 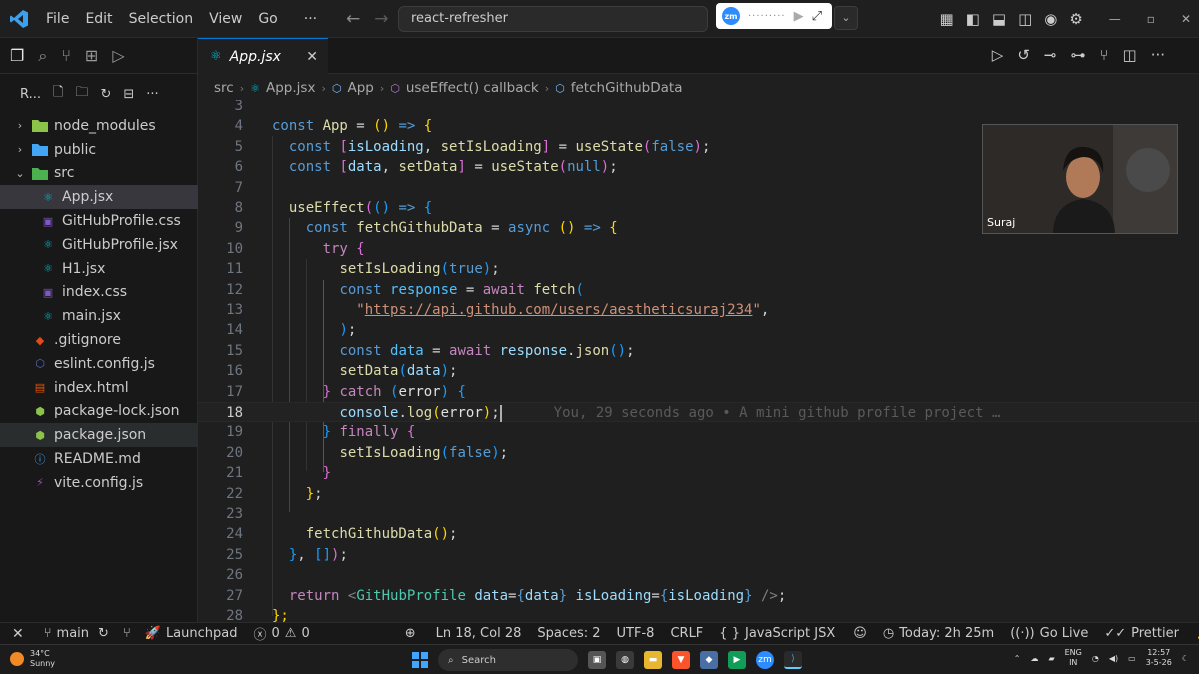 What do you see at coordinates (998, 55) in the screenshot?
I see `run-icon: ▷` at bounding box center [998, 55].